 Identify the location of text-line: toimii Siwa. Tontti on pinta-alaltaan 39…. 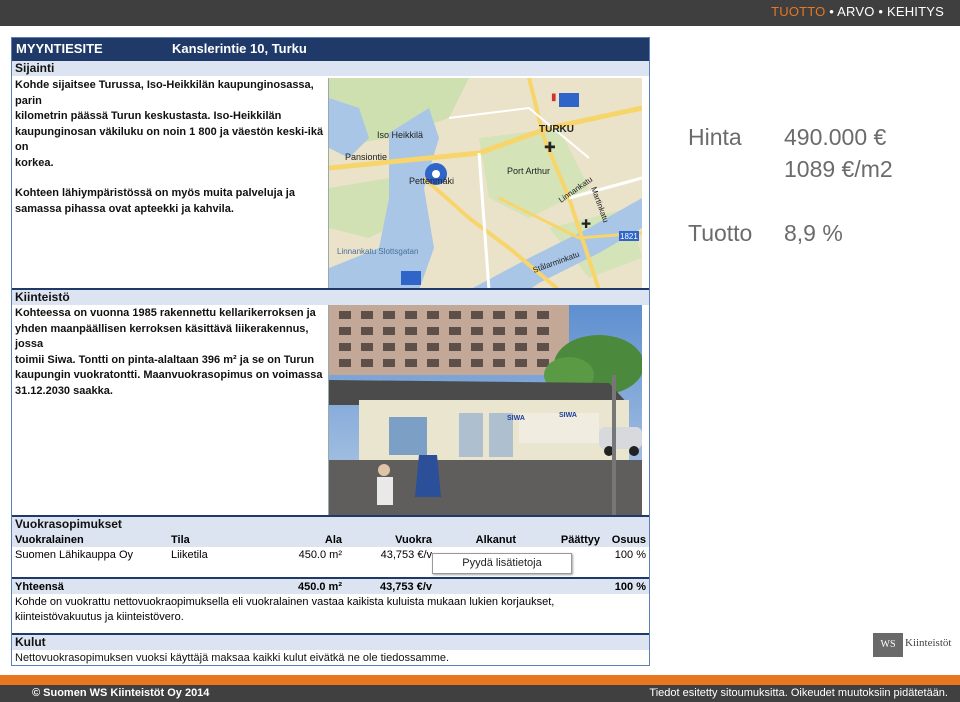
(165, 359).